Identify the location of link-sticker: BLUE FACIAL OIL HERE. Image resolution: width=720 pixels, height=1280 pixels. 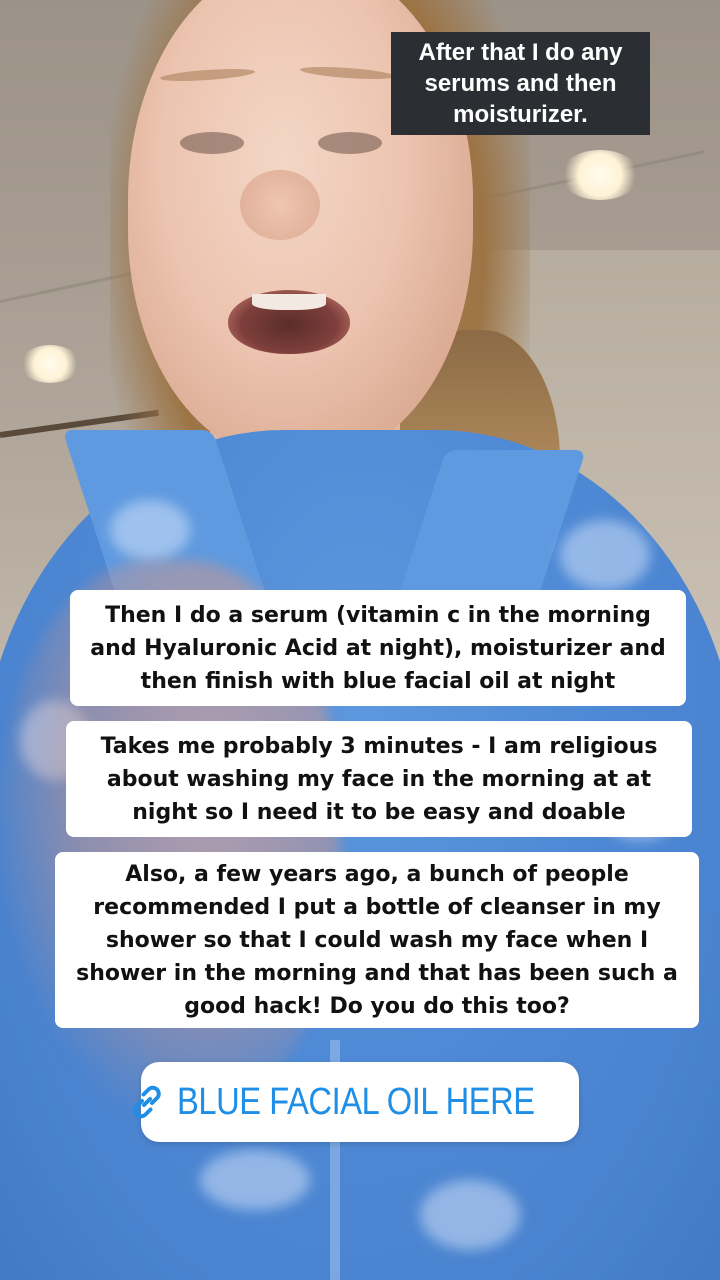
(356, 1102).